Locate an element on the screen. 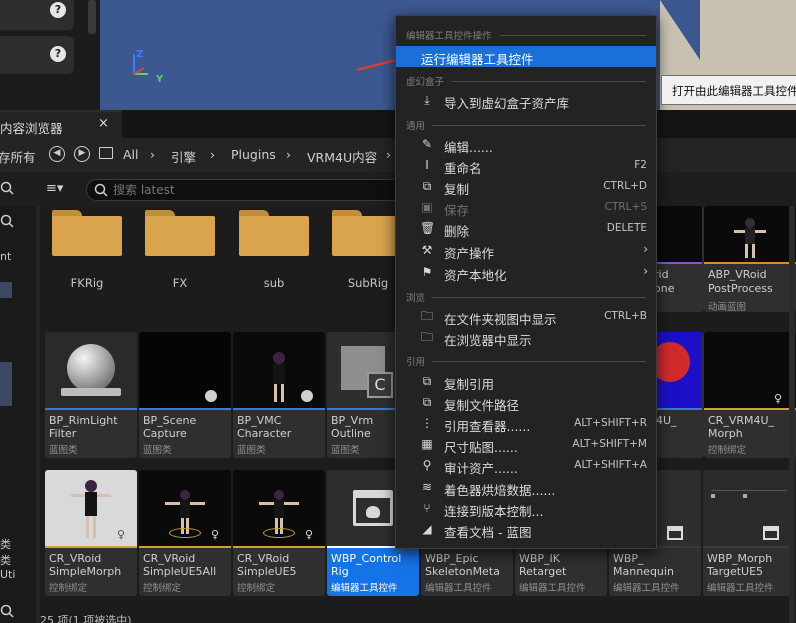 The height and width of the screenshot is (623, 796). menu-item-show-in-browser: 🗀 在浏览器中显示 is located at coordinates (526, 337).